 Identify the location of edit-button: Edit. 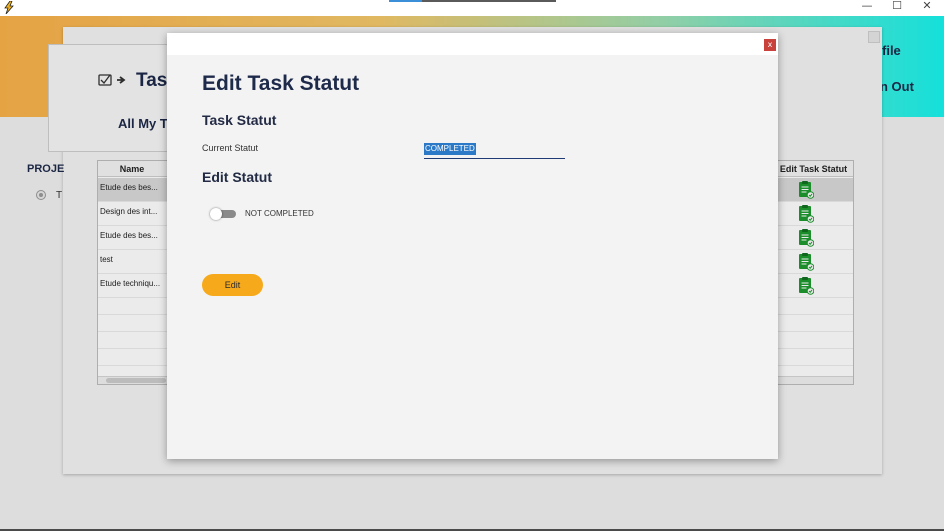
(232, 285).